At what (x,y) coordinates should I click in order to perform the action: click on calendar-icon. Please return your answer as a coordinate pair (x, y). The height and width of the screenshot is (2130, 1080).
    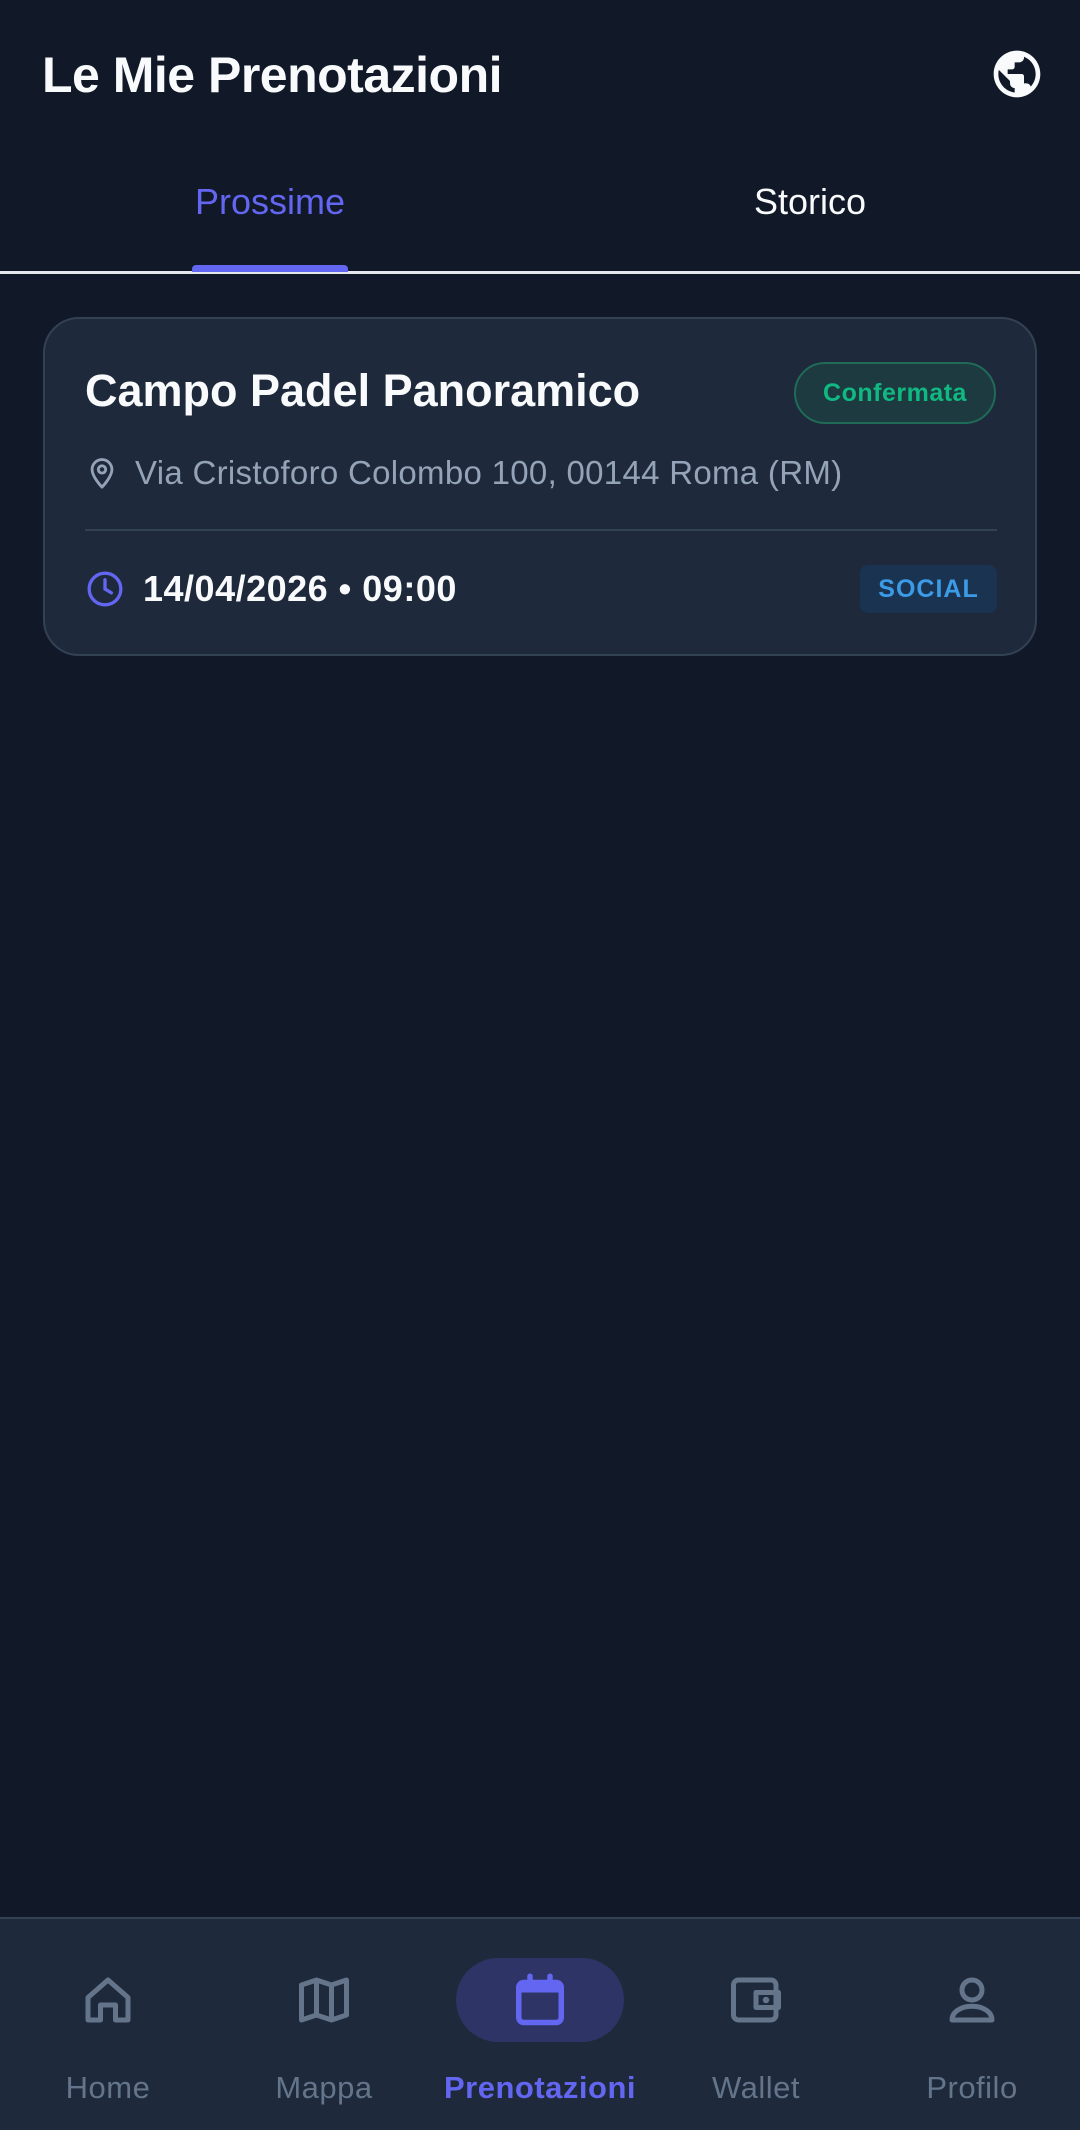
    Looking at the image, I should click on (540, 1999).